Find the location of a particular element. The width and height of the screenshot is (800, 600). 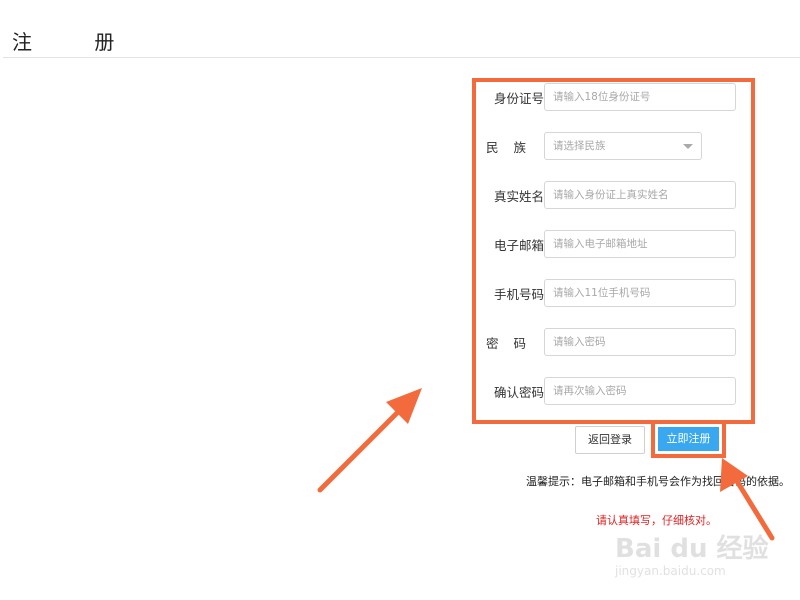

annotation-arrows is located at coordinates (546, 464).